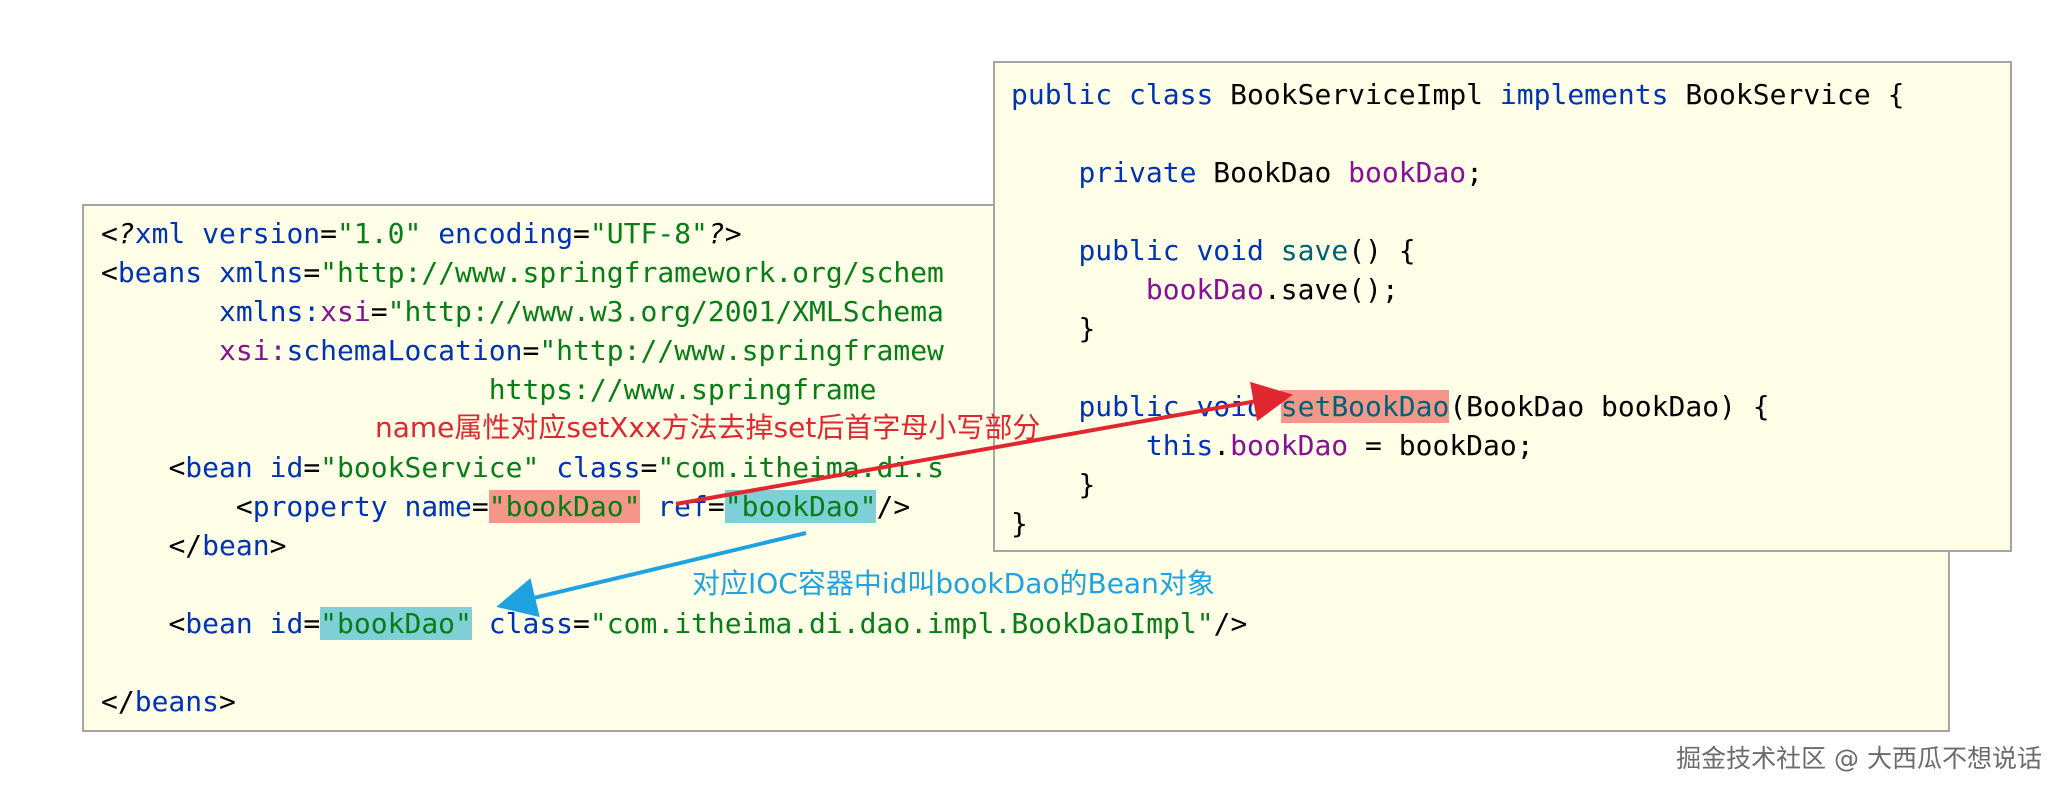 Image resolution: width=2062 pixels, height=787 pixels. I want to click on xml-line-property: <property name="bookDao" ref="bookDao"/>, so click(573, 506).